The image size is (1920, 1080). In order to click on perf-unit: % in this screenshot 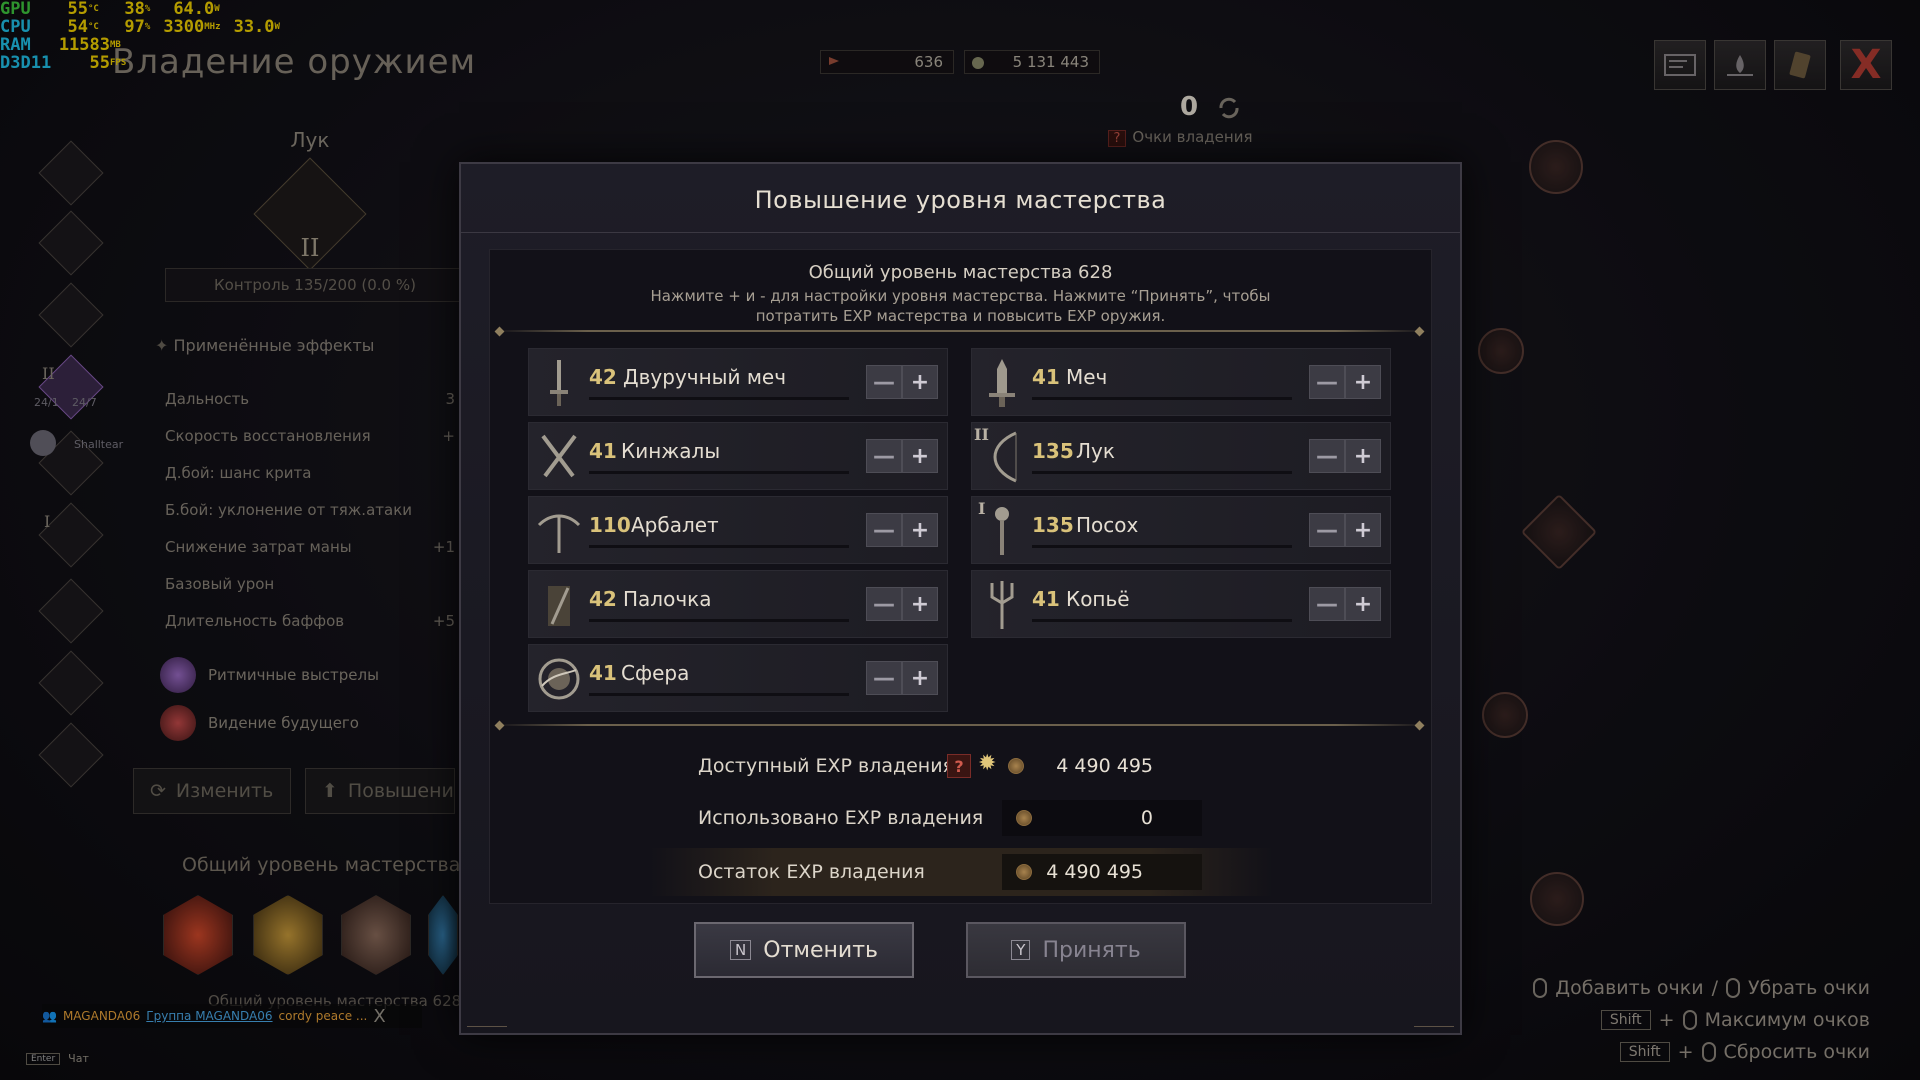, I will do `click(147, 27)`.